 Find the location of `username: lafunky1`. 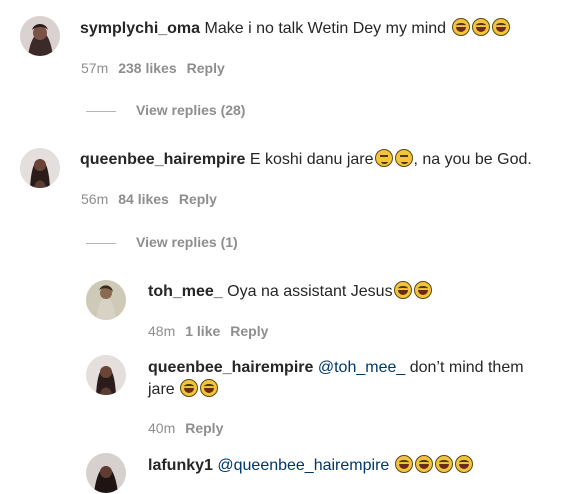

username: lafunky1 is located at coordinates (180, 465).